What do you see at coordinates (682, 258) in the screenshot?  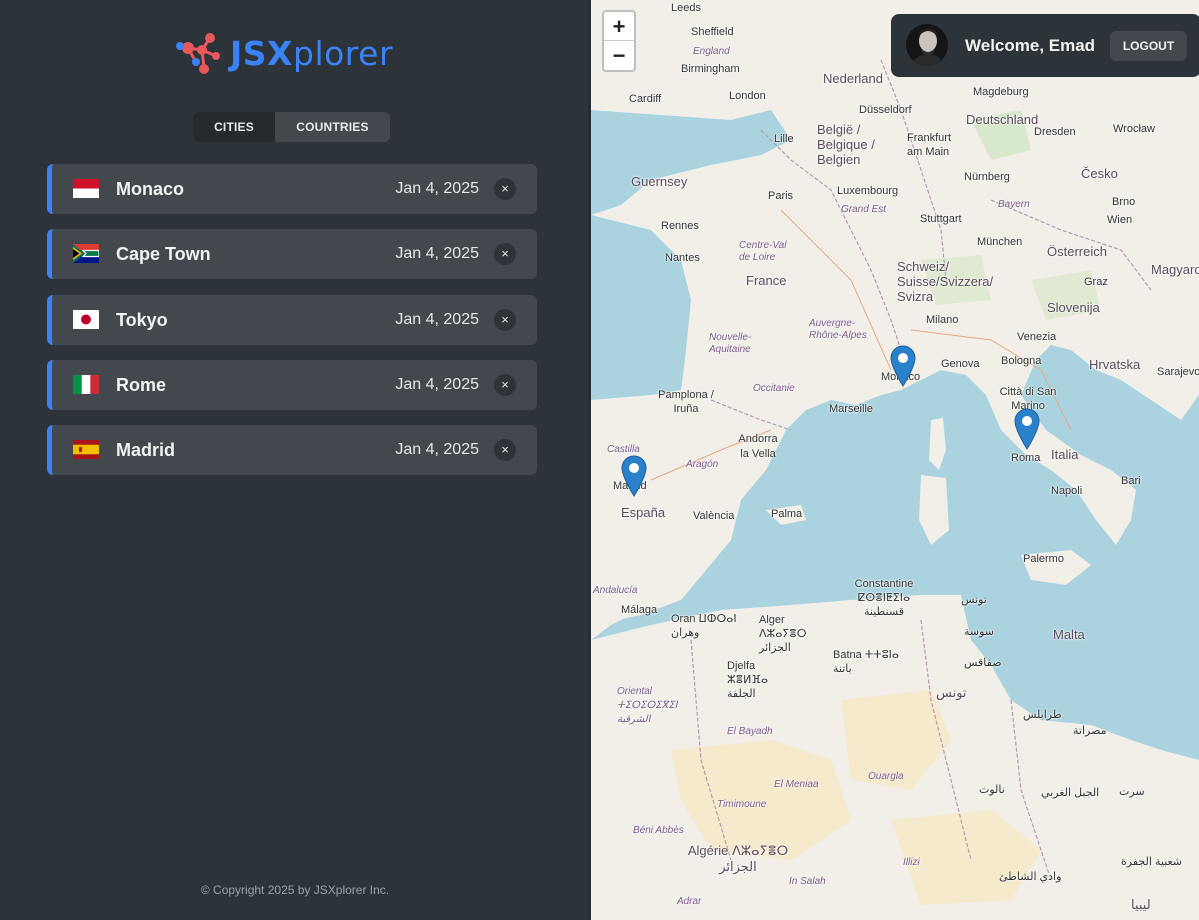 I see `map-label-nantes: Nantes` at bounding box center [682, 258].